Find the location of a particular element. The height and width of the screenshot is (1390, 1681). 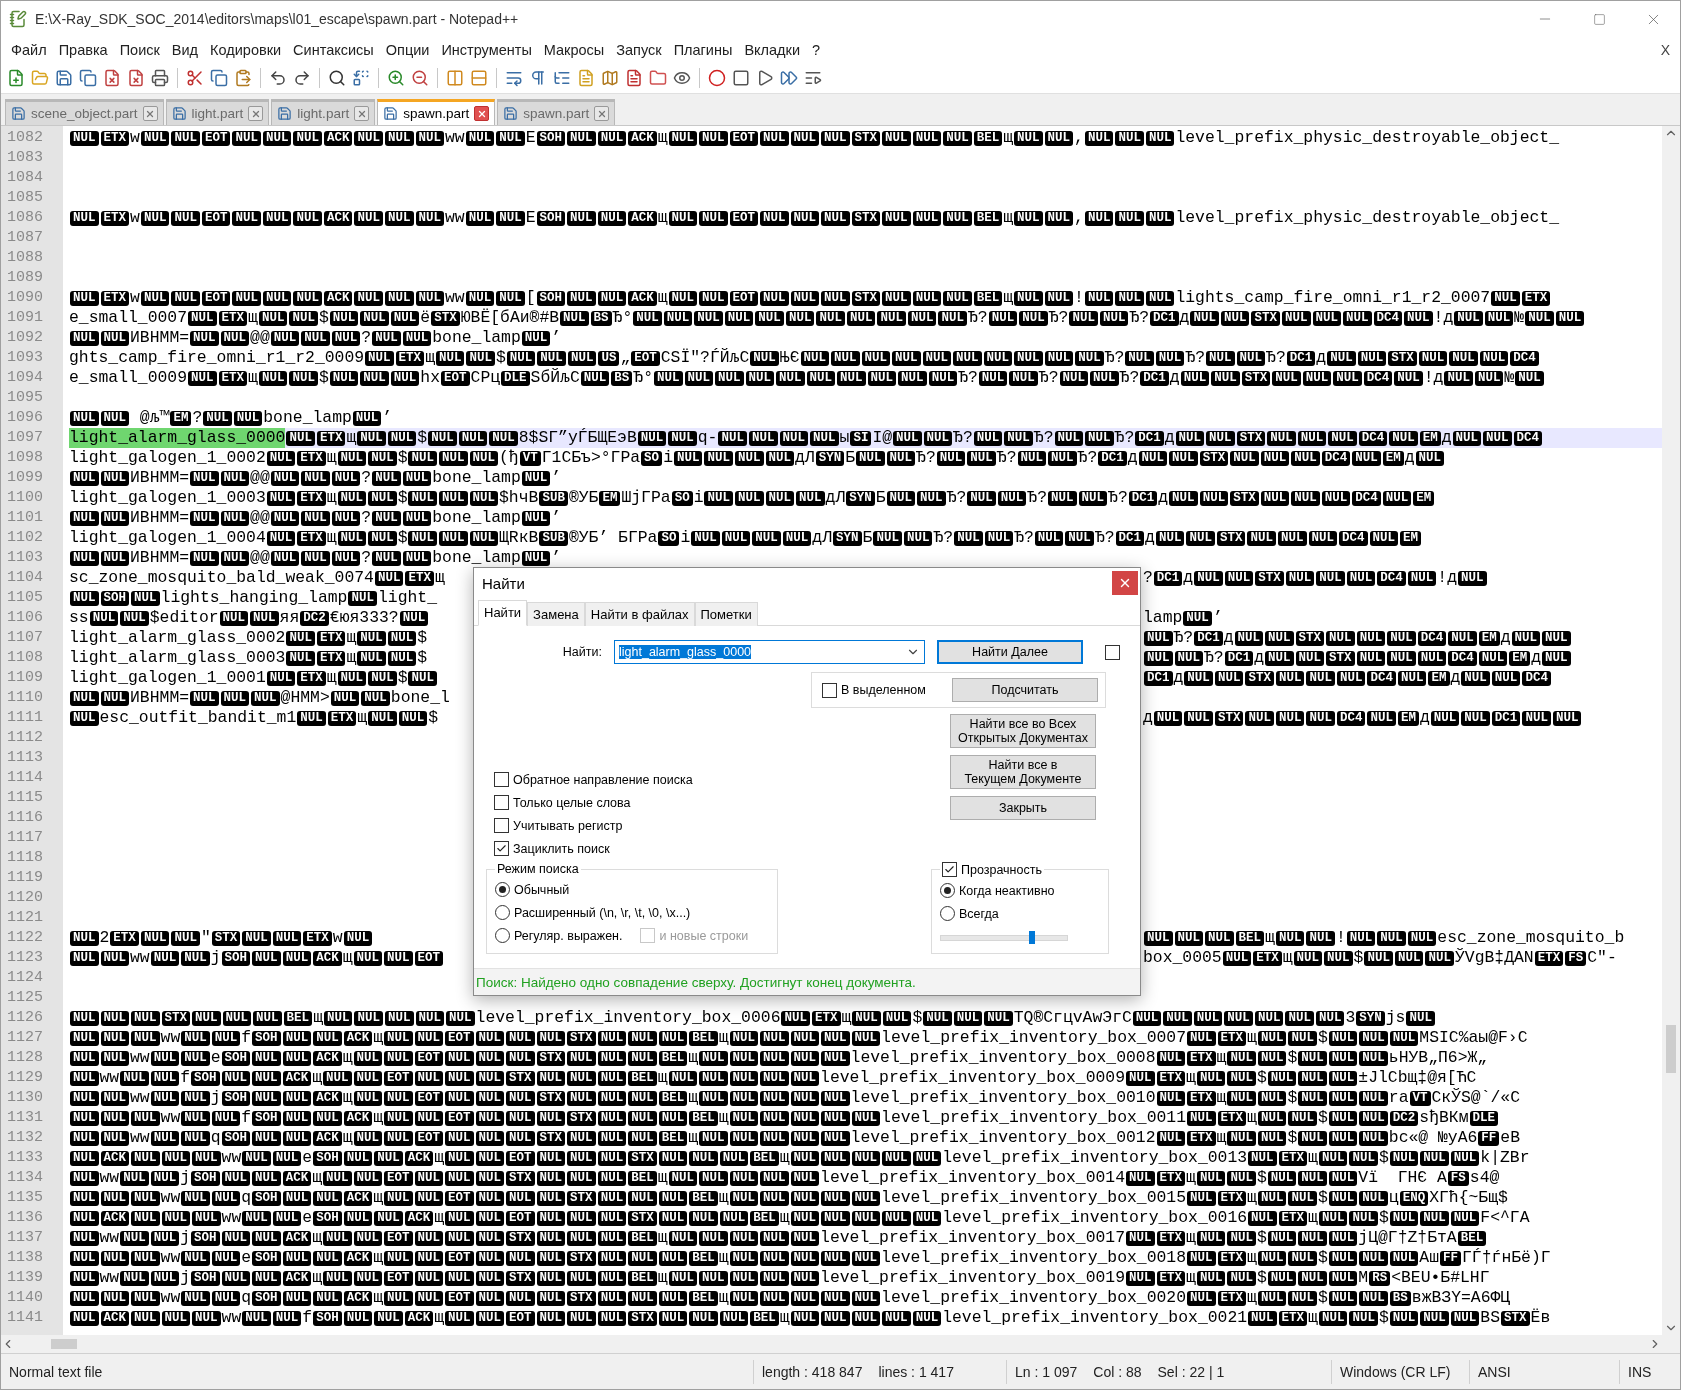

undo-icon is located at coordinates (278, 78).